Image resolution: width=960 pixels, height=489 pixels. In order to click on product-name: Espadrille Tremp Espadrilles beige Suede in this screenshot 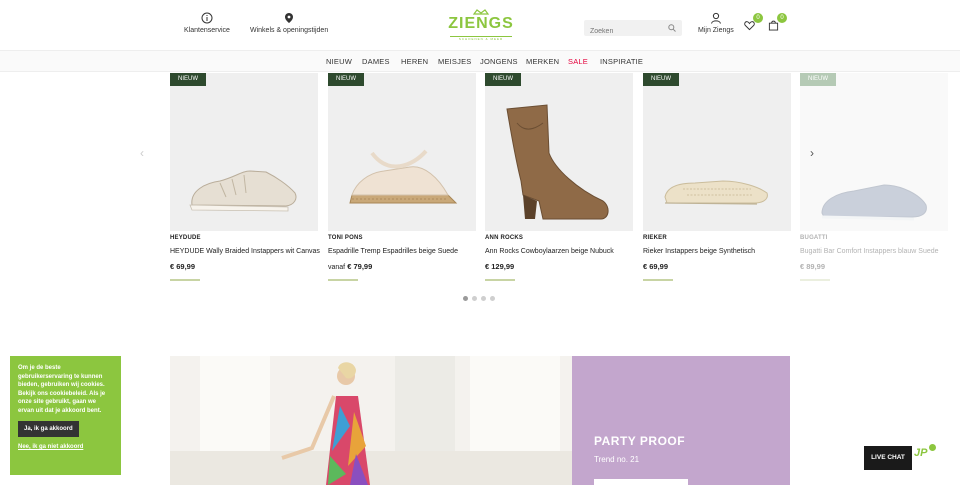, I will do `click(393, 251)`.